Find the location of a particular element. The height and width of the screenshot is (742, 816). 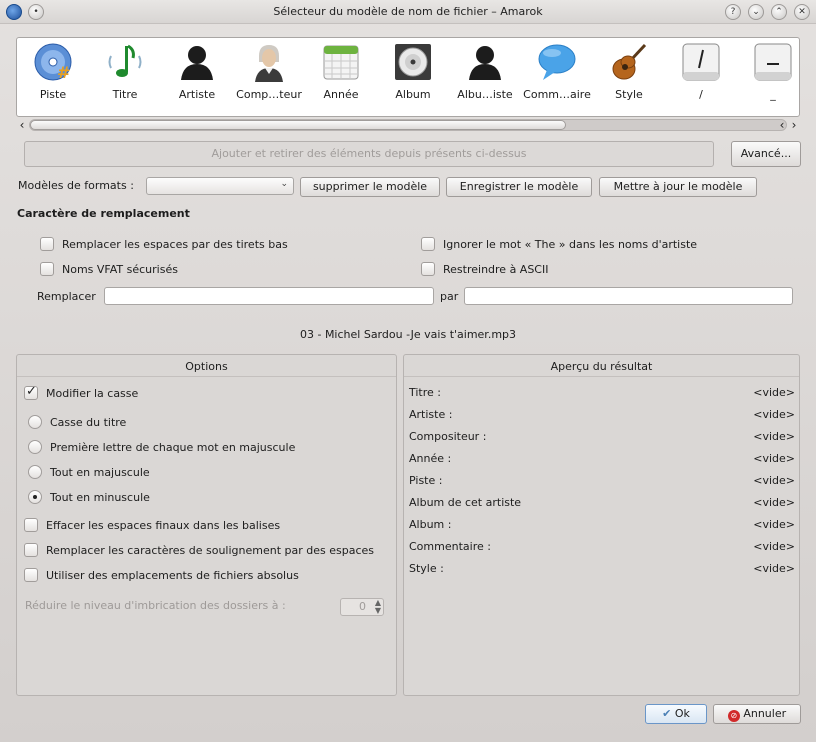

token-label: Albu…iste is located at coordinates (485, 94).